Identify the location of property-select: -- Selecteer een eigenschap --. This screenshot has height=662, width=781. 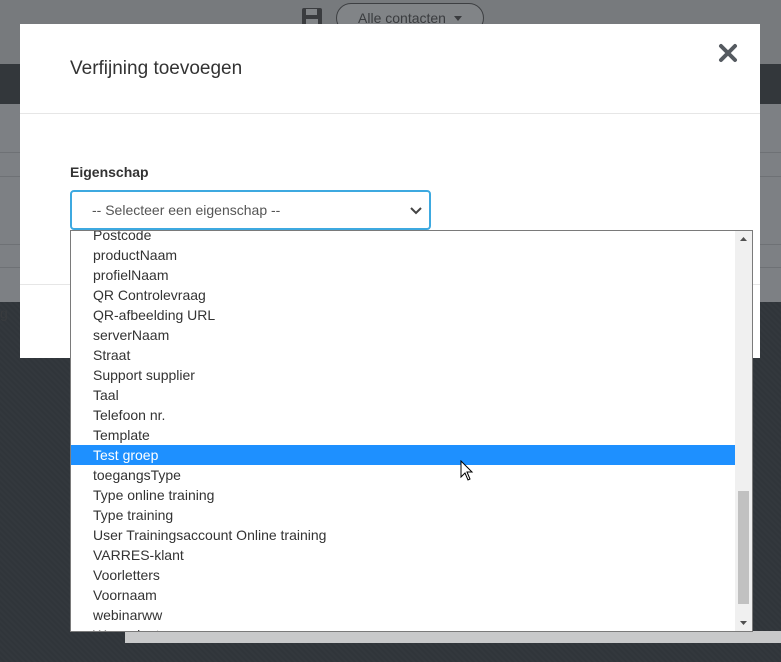
(250, 210).